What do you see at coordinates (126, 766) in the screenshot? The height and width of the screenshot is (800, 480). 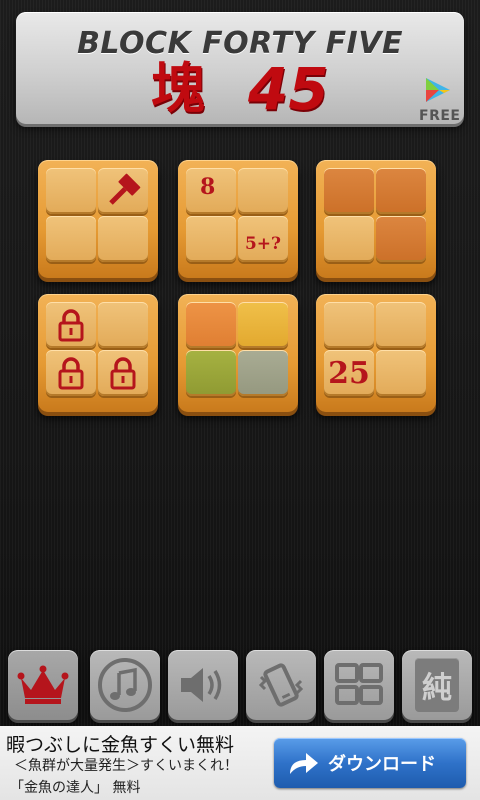 I see `ad-subline: ＜魚群が大量発生＞すくいまくれ！` at bounding box center [126, 766].